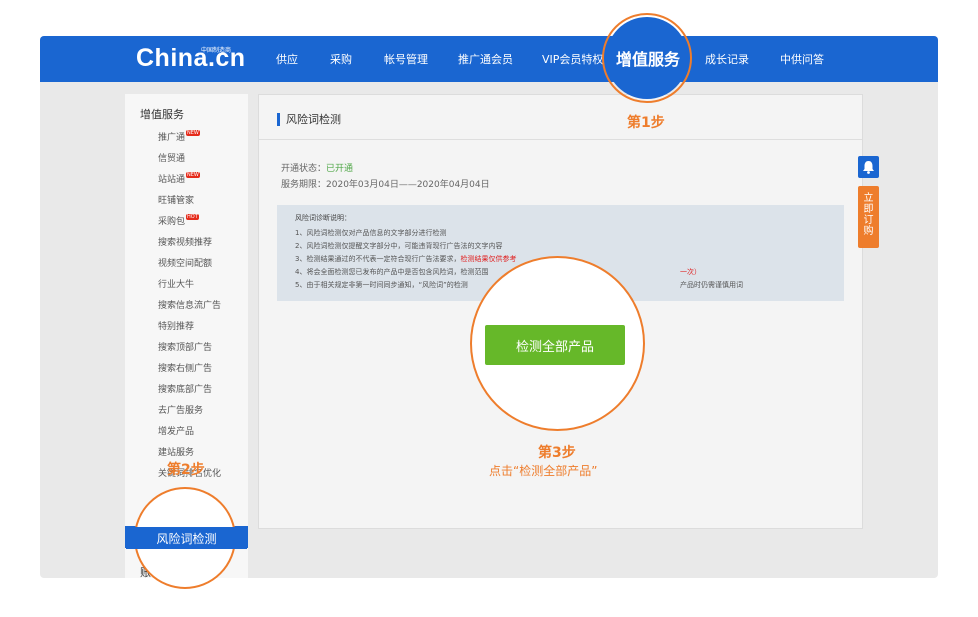  Describe the element at coordinates (323, 218) in the screenshot. I see `notice-title: 风险词诊断说明：` at that location.